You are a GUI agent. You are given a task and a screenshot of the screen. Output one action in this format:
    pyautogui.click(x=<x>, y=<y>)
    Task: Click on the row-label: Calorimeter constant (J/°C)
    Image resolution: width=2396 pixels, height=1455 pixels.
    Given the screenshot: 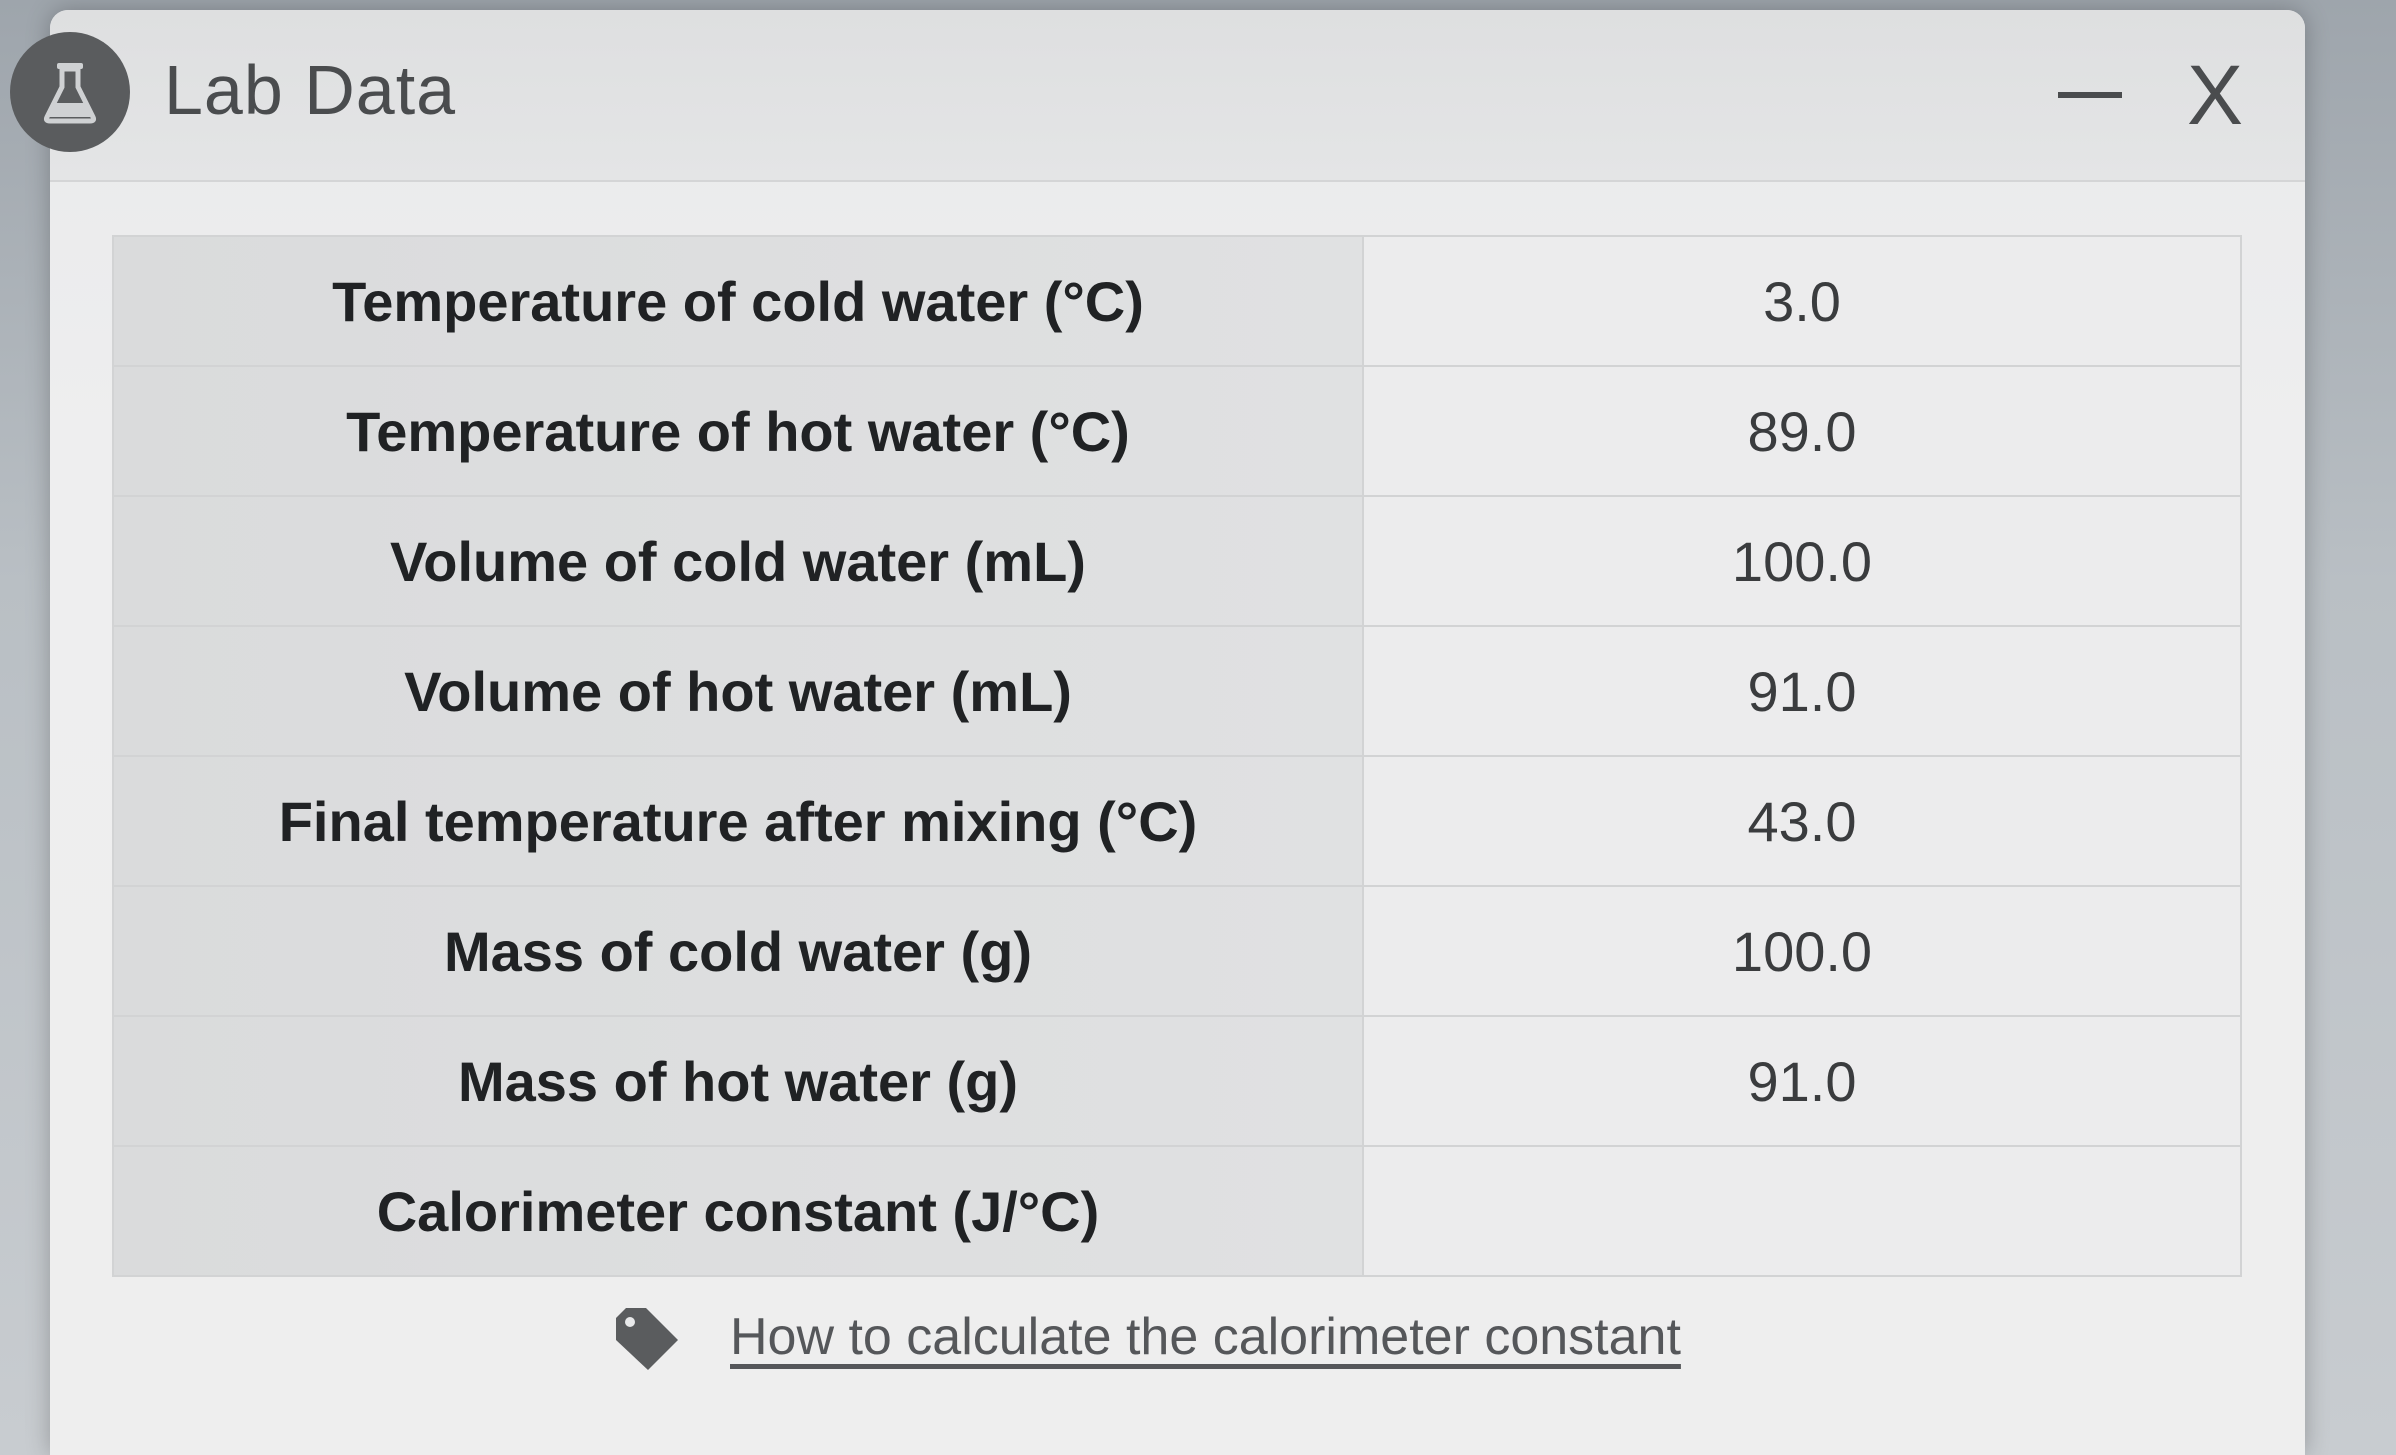 What is the action you would take?
    pyautogui.click(x=738, y=1211)
    